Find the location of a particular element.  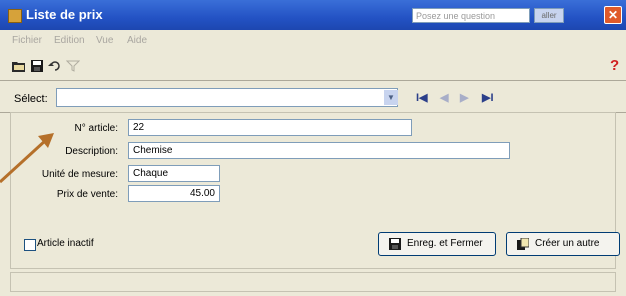

callout-arrow-icon is located at coordinates (27, 158).